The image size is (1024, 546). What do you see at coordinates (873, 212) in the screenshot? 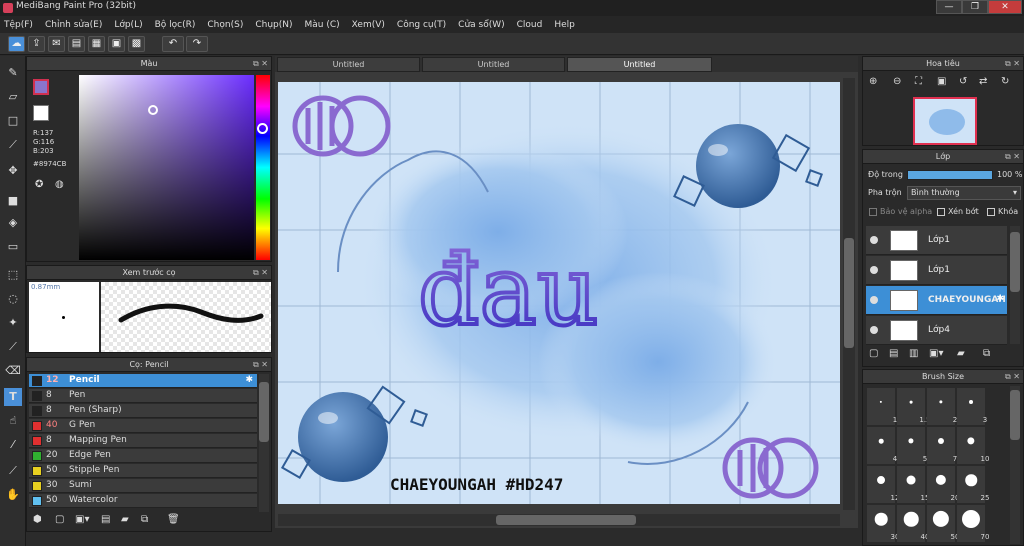
I see `protect-alpha-checkbox` at bounding box center [873, 212].